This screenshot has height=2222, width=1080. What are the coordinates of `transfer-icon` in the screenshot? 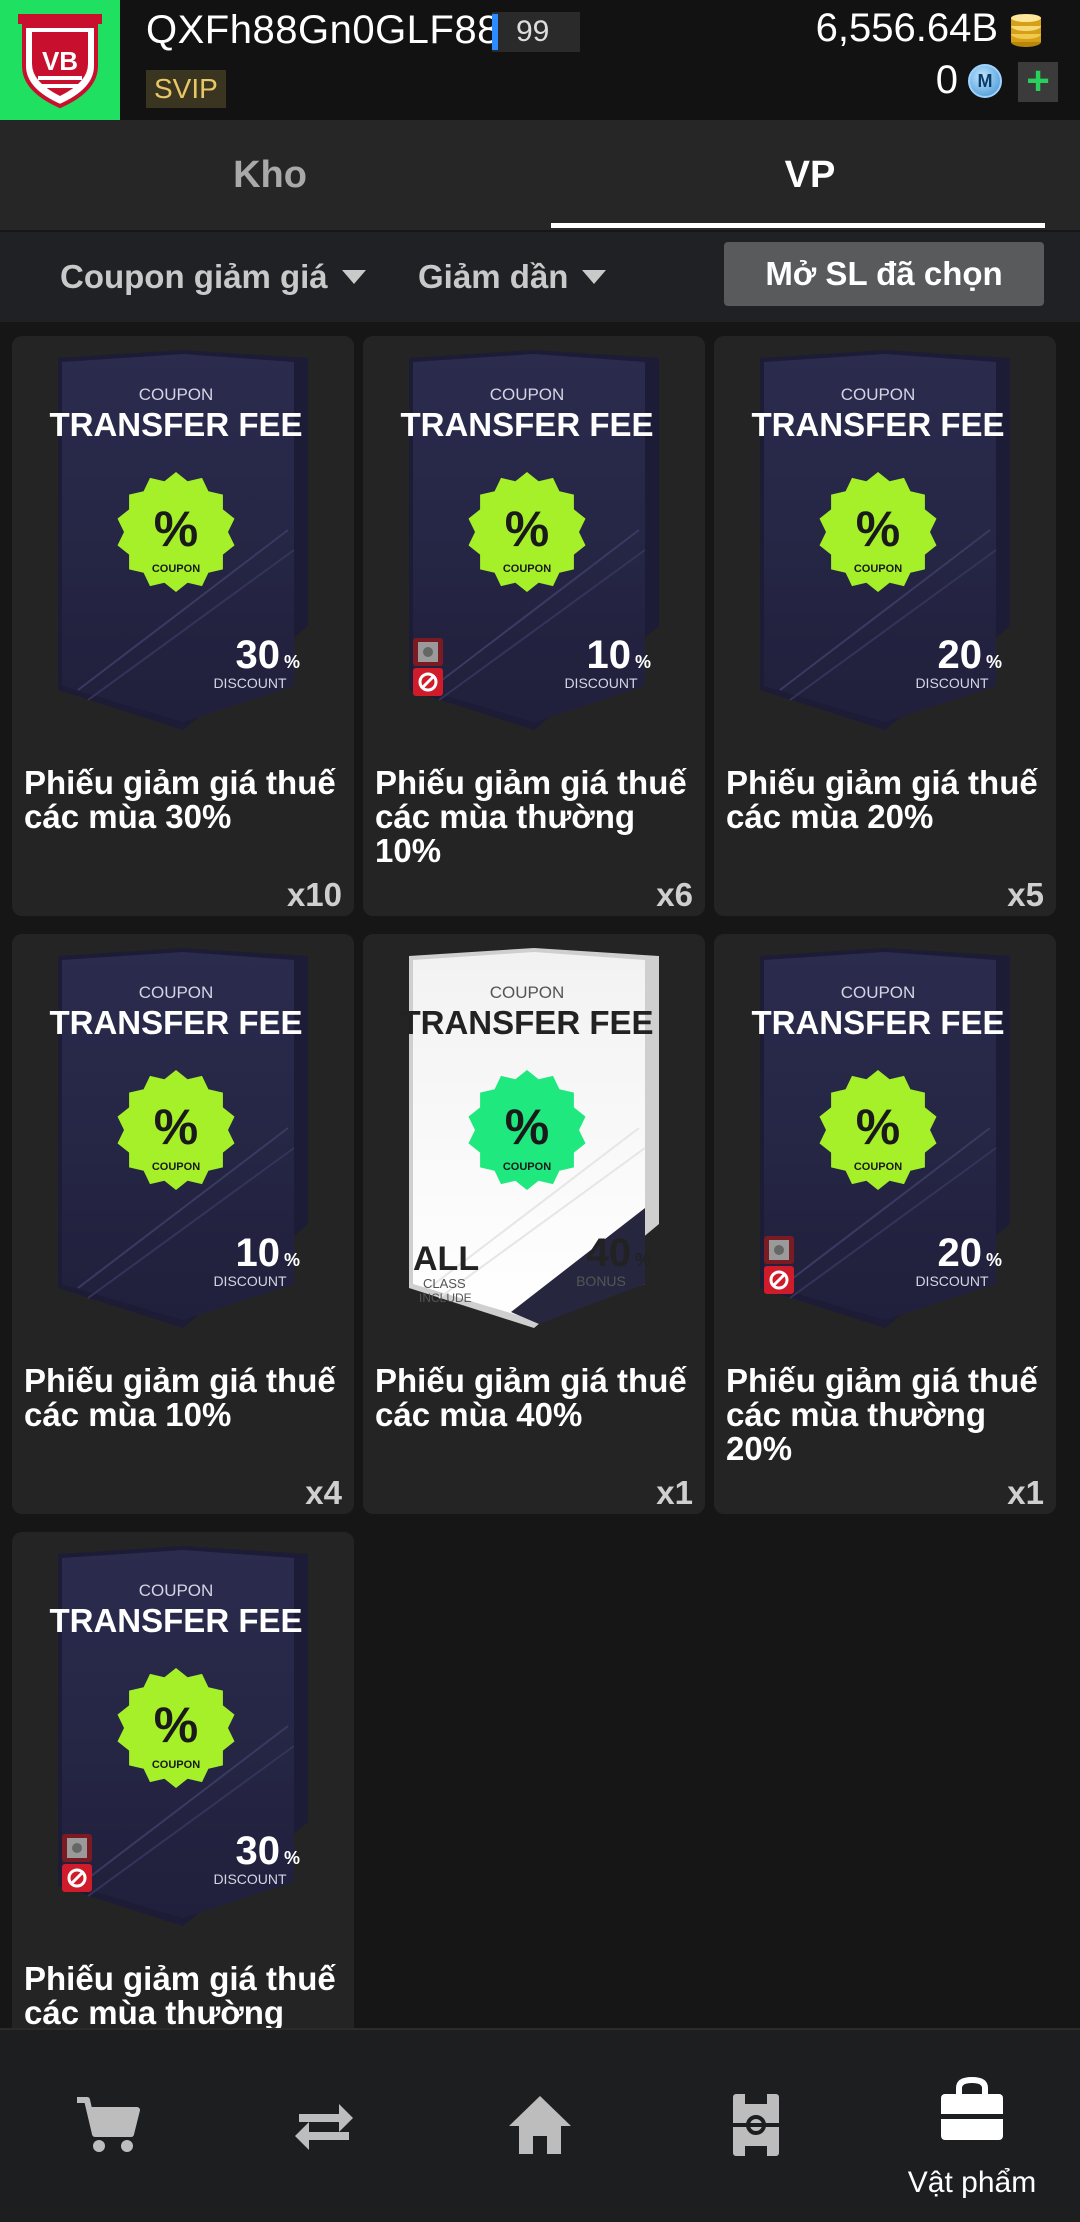 It's located at (324, 2127).